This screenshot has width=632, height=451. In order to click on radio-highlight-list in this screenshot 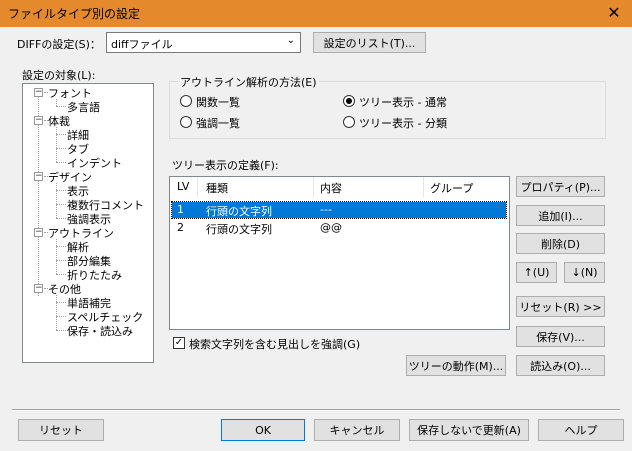, I will do `click(186, 122)`.